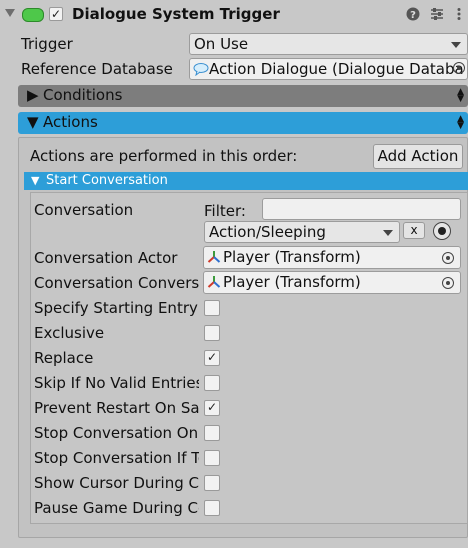 The image size is (468, 548). What do you see at coordinates (212, 508) in the screenshot?
I see `pause-game-checkbox` at bounding box center [212, 508].